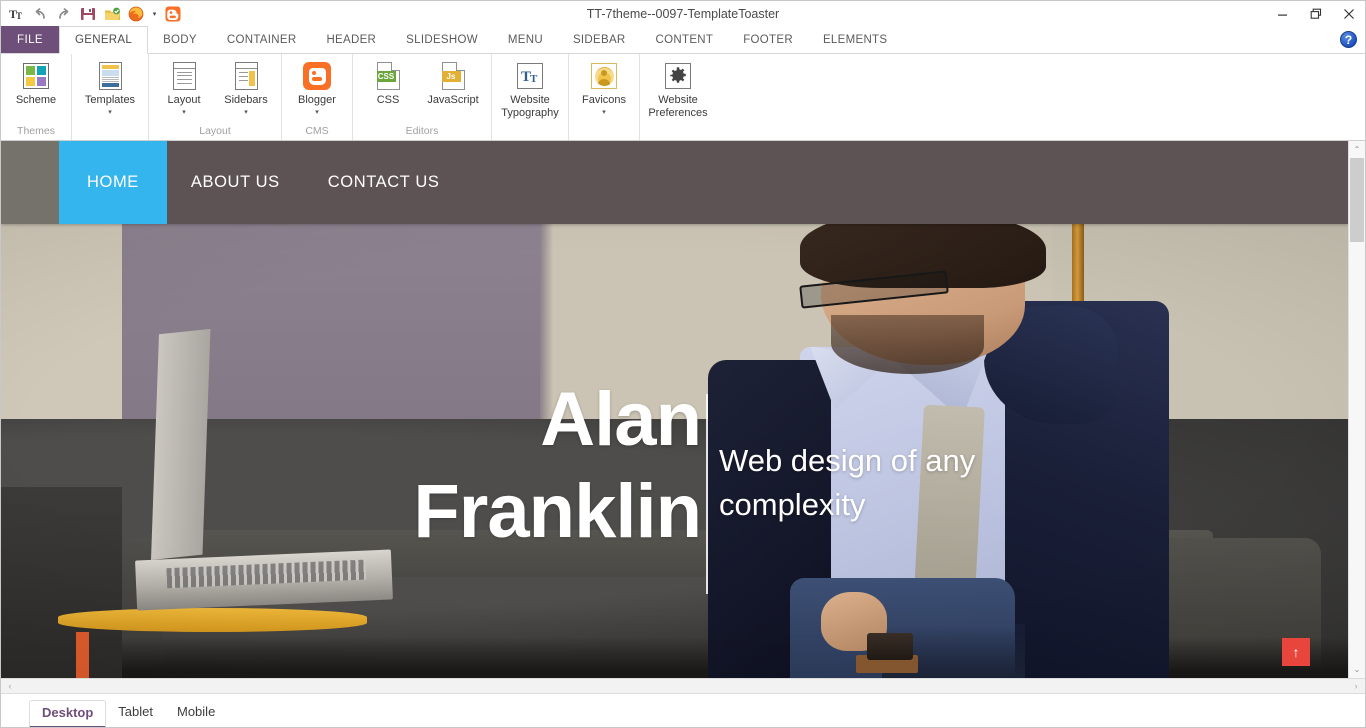 The image size is (1366, 728). I want to click on gear-icon, so click(678, 76).